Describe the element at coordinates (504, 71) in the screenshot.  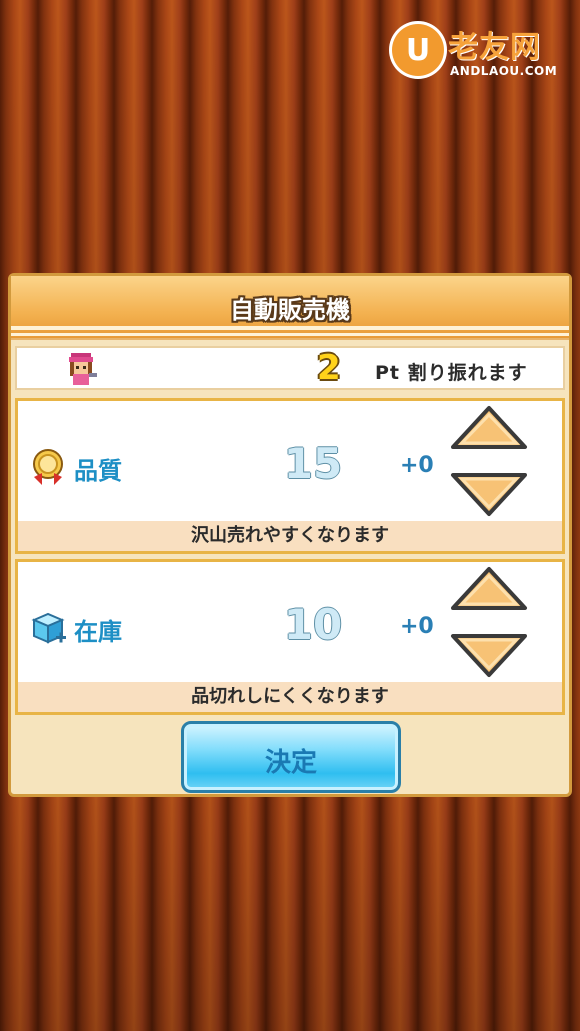
I see `watermark-site-url: ANDLAOU.COM` at that location.